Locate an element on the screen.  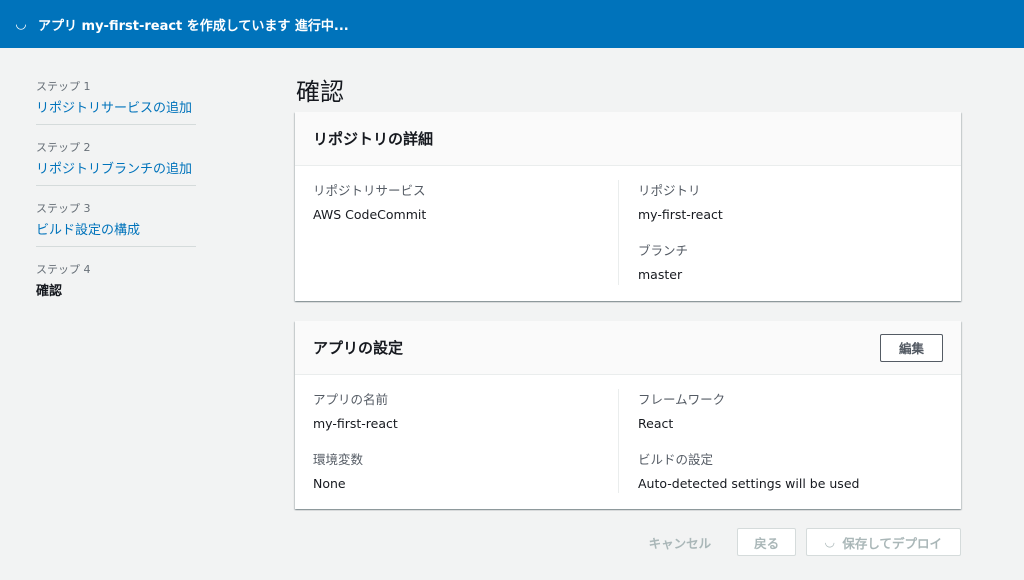
kv-key: フレームワーク is located at coordinates (682, 399).